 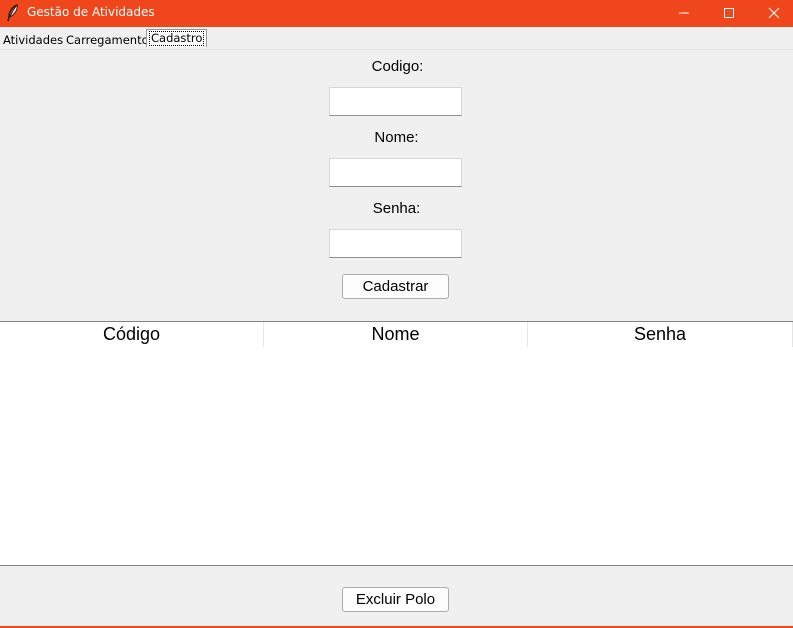 I want to click on name-label: Nome:, so click(x=396, y=137).